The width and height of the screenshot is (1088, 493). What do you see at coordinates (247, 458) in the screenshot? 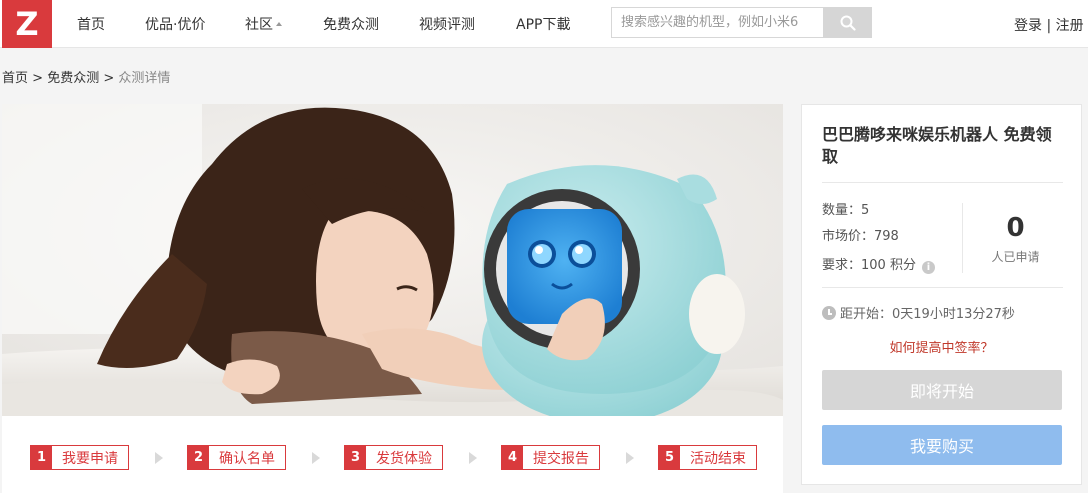
I see `step-label: 确认名单` at bounding box center [247, 458].